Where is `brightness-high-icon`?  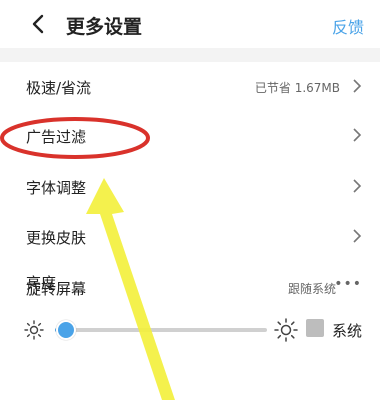 brightness-high-icon is located at coordinates (286, 330).